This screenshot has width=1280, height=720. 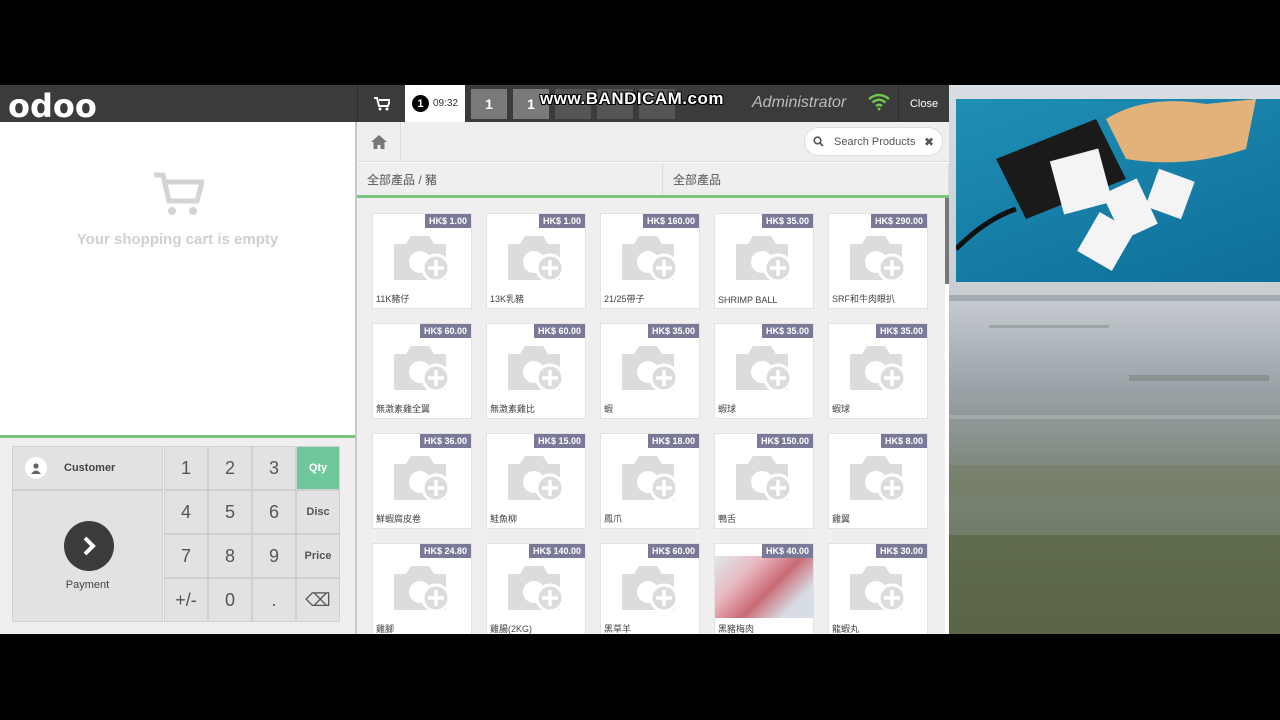 I want to click on price-mode-button: Price, so click(x=318, y=556).